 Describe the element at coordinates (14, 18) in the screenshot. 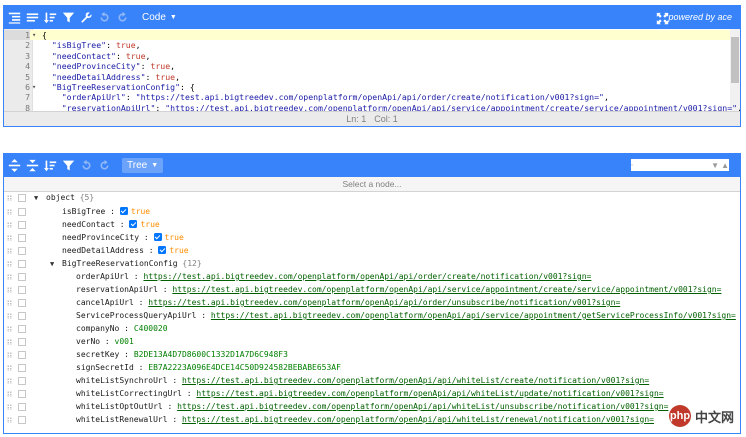

I see `format-icon` at that location.